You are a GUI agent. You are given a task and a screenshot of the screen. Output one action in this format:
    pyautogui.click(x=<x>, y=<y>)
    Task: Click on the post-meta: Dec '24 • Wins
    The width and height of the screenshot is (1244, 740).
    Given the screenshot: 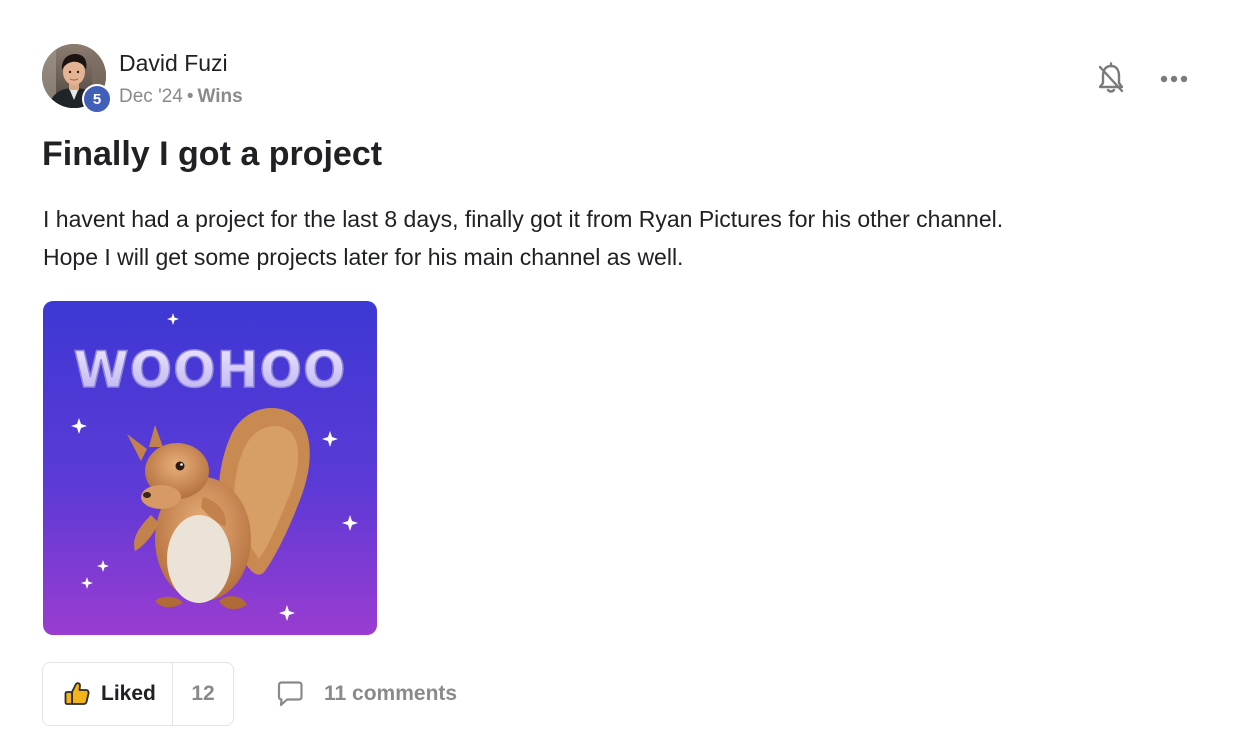 What is the action you would take?
    pyautogui.click(x=181, y=97)
    